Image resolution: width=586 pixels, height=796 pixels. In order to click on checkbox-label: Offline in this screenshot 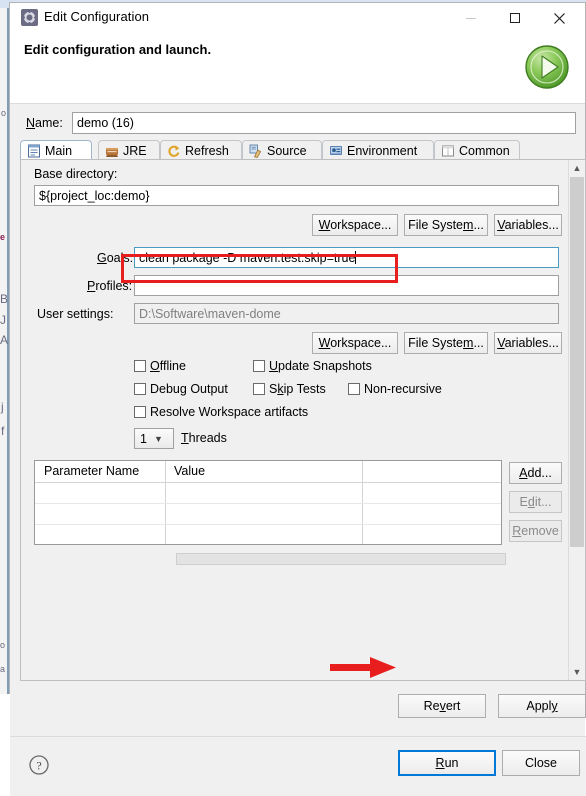, I will do `click(168, 366)`.